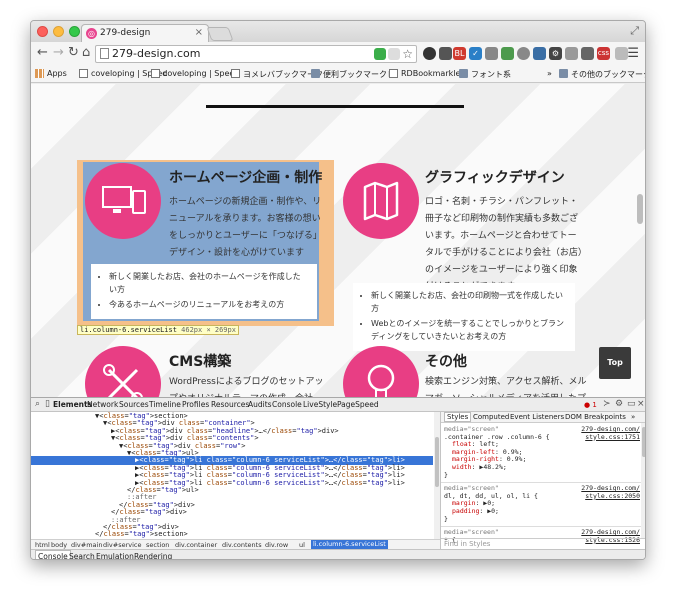  I want to click on settings-gear-icon: ⚙, so click(619, 404).